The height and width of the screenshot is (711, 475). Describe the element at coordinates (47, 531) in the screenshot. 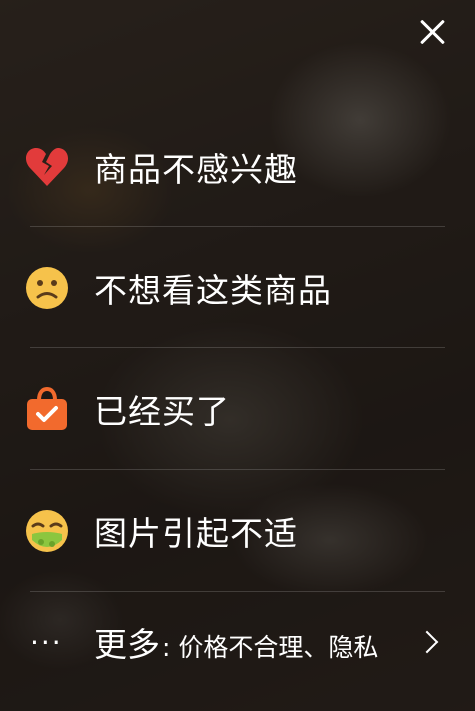

I see `nauseated-face-icon` at that location.